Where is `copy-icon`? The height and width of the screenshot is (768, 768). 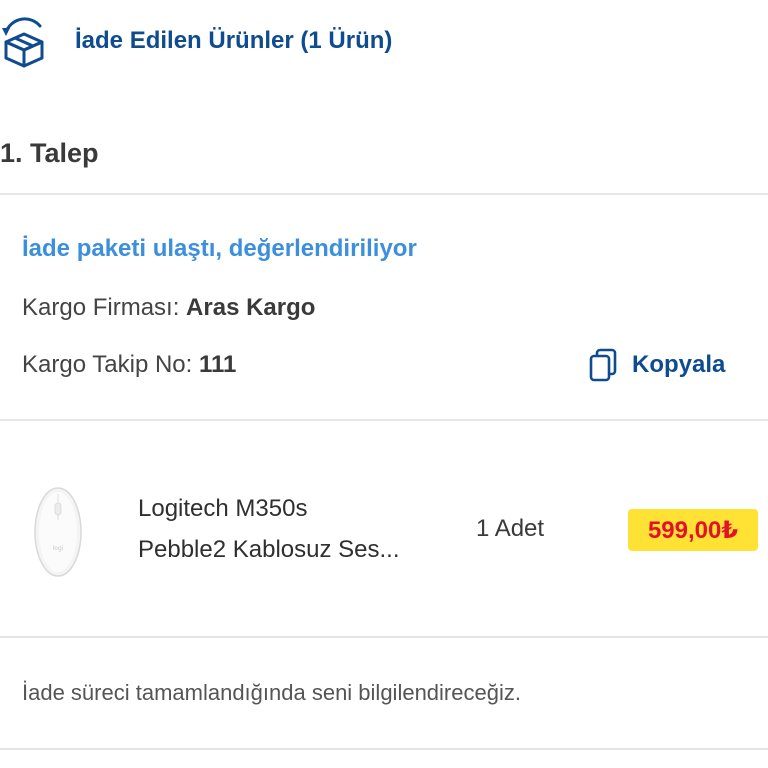
copy-icon is located at coordinates (603, 365).